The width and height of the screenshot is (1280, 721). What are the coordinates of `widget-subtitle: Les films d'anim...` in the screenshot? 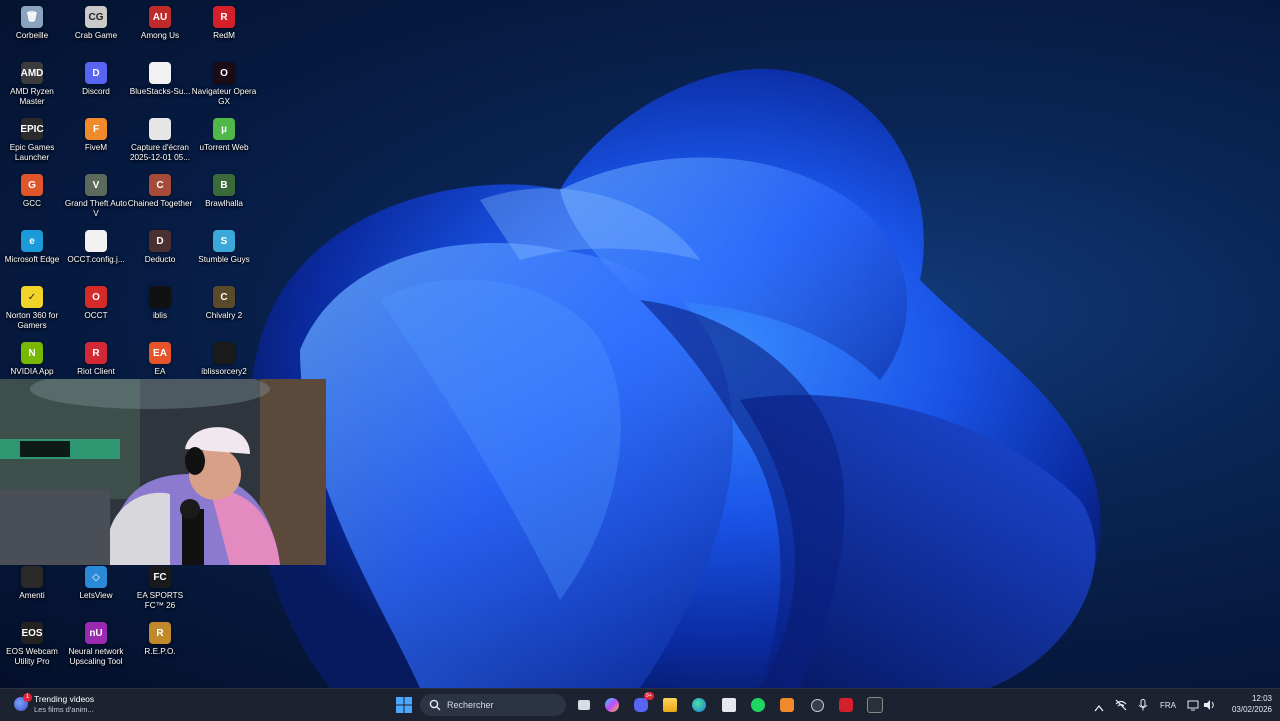 It's located at (64, 709).